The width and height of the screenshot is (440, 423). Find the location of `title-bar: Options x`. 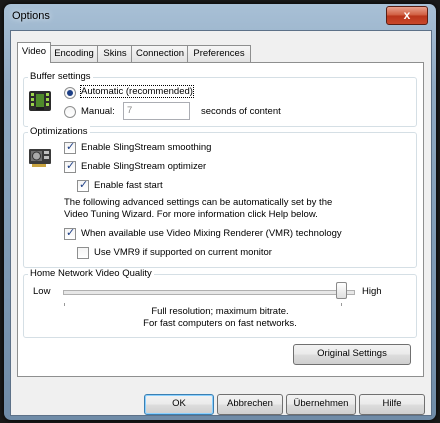

title-bar: Options x is located at coordinates (220, 17).